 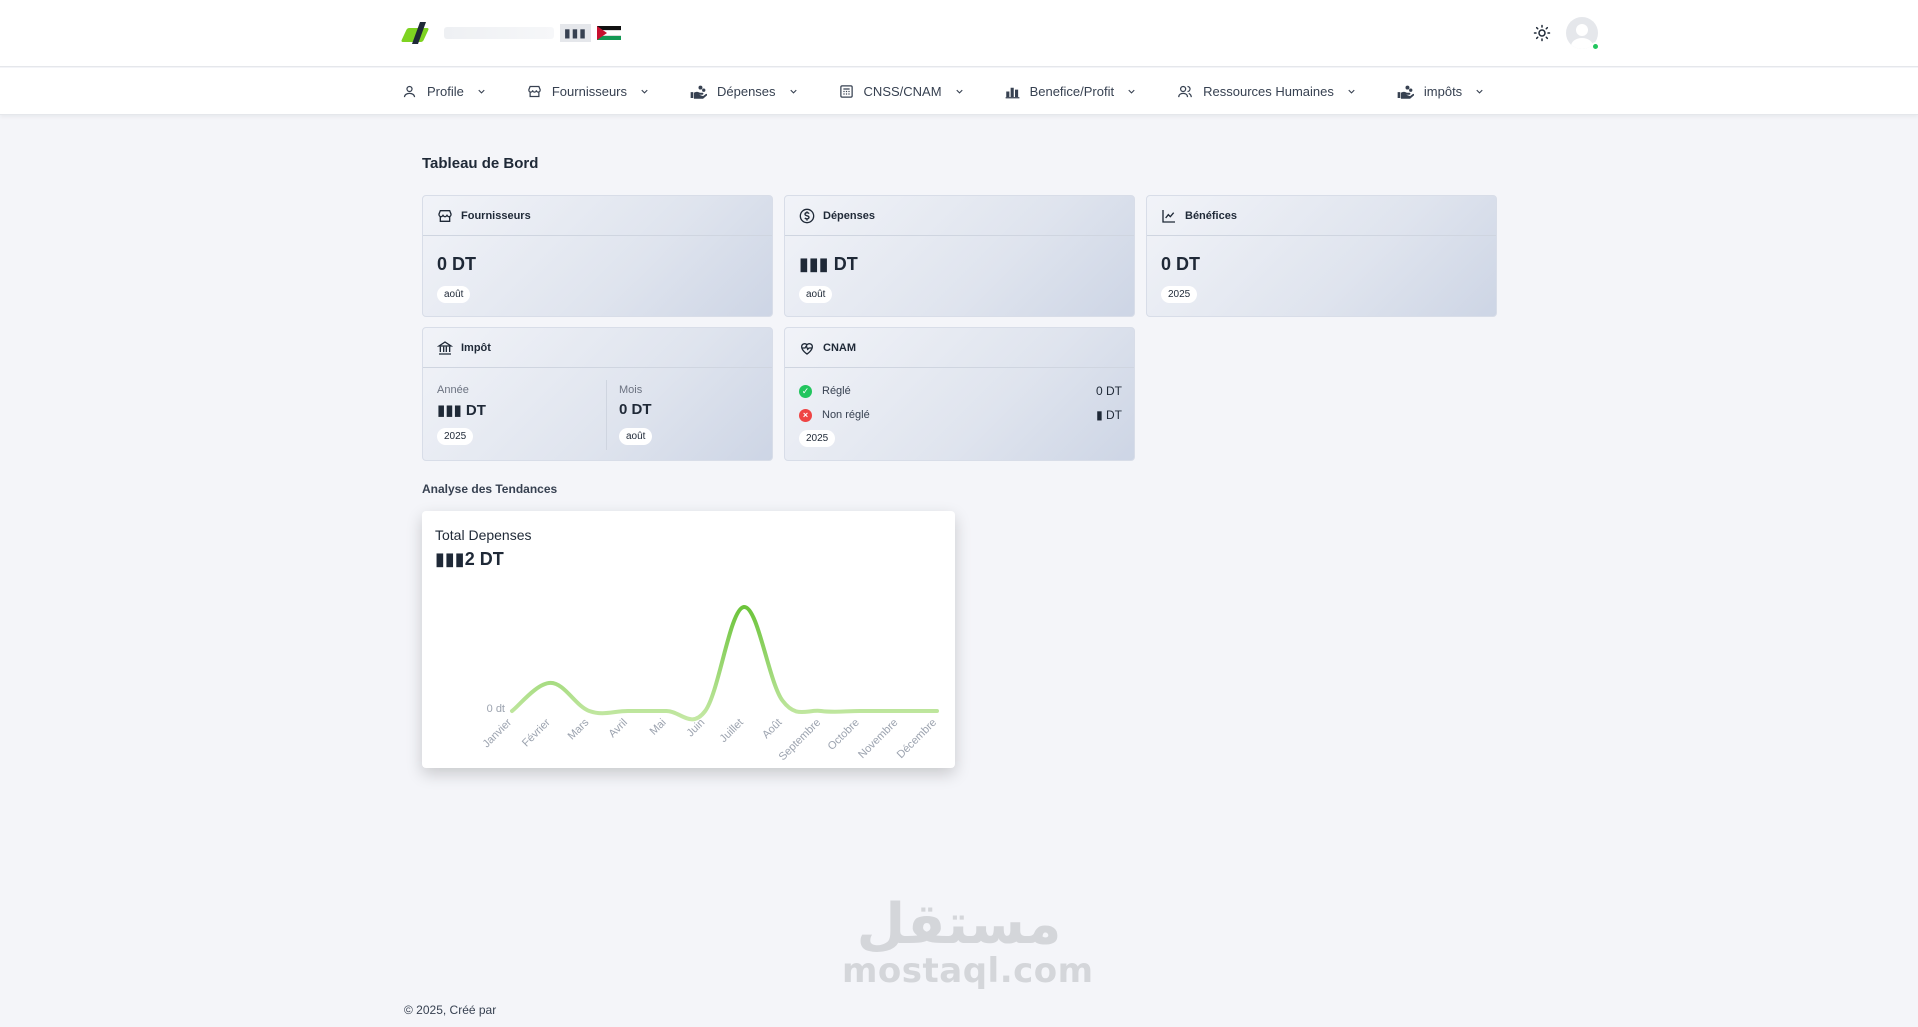 I want to click on x-tick-label: Août, so click(x=772, y=729).